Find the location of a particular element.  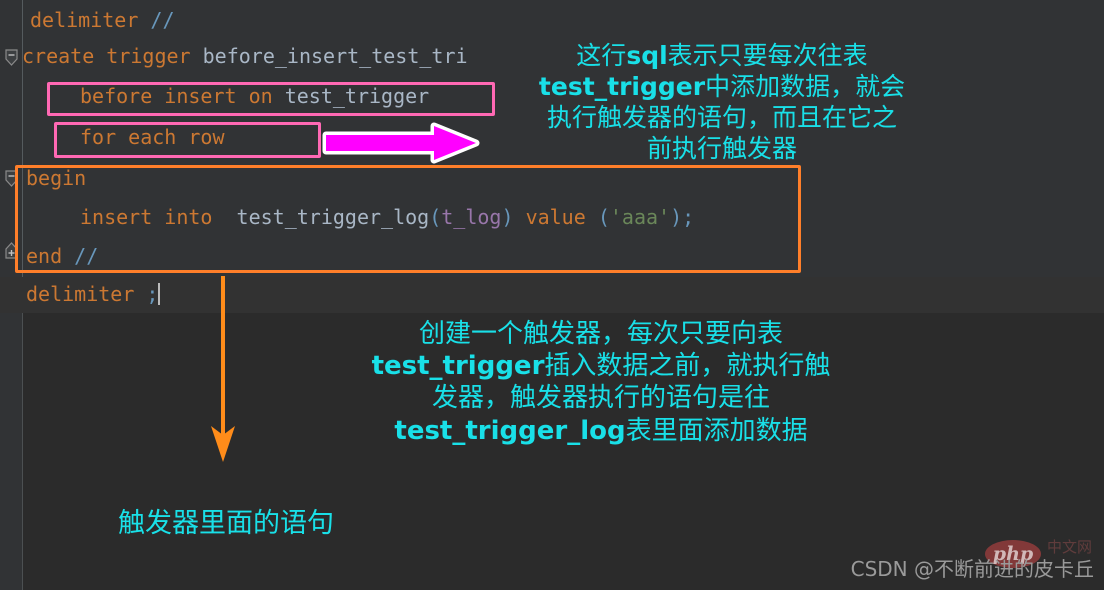

code-token: 'aaa' is located at coordinates (640, 217).